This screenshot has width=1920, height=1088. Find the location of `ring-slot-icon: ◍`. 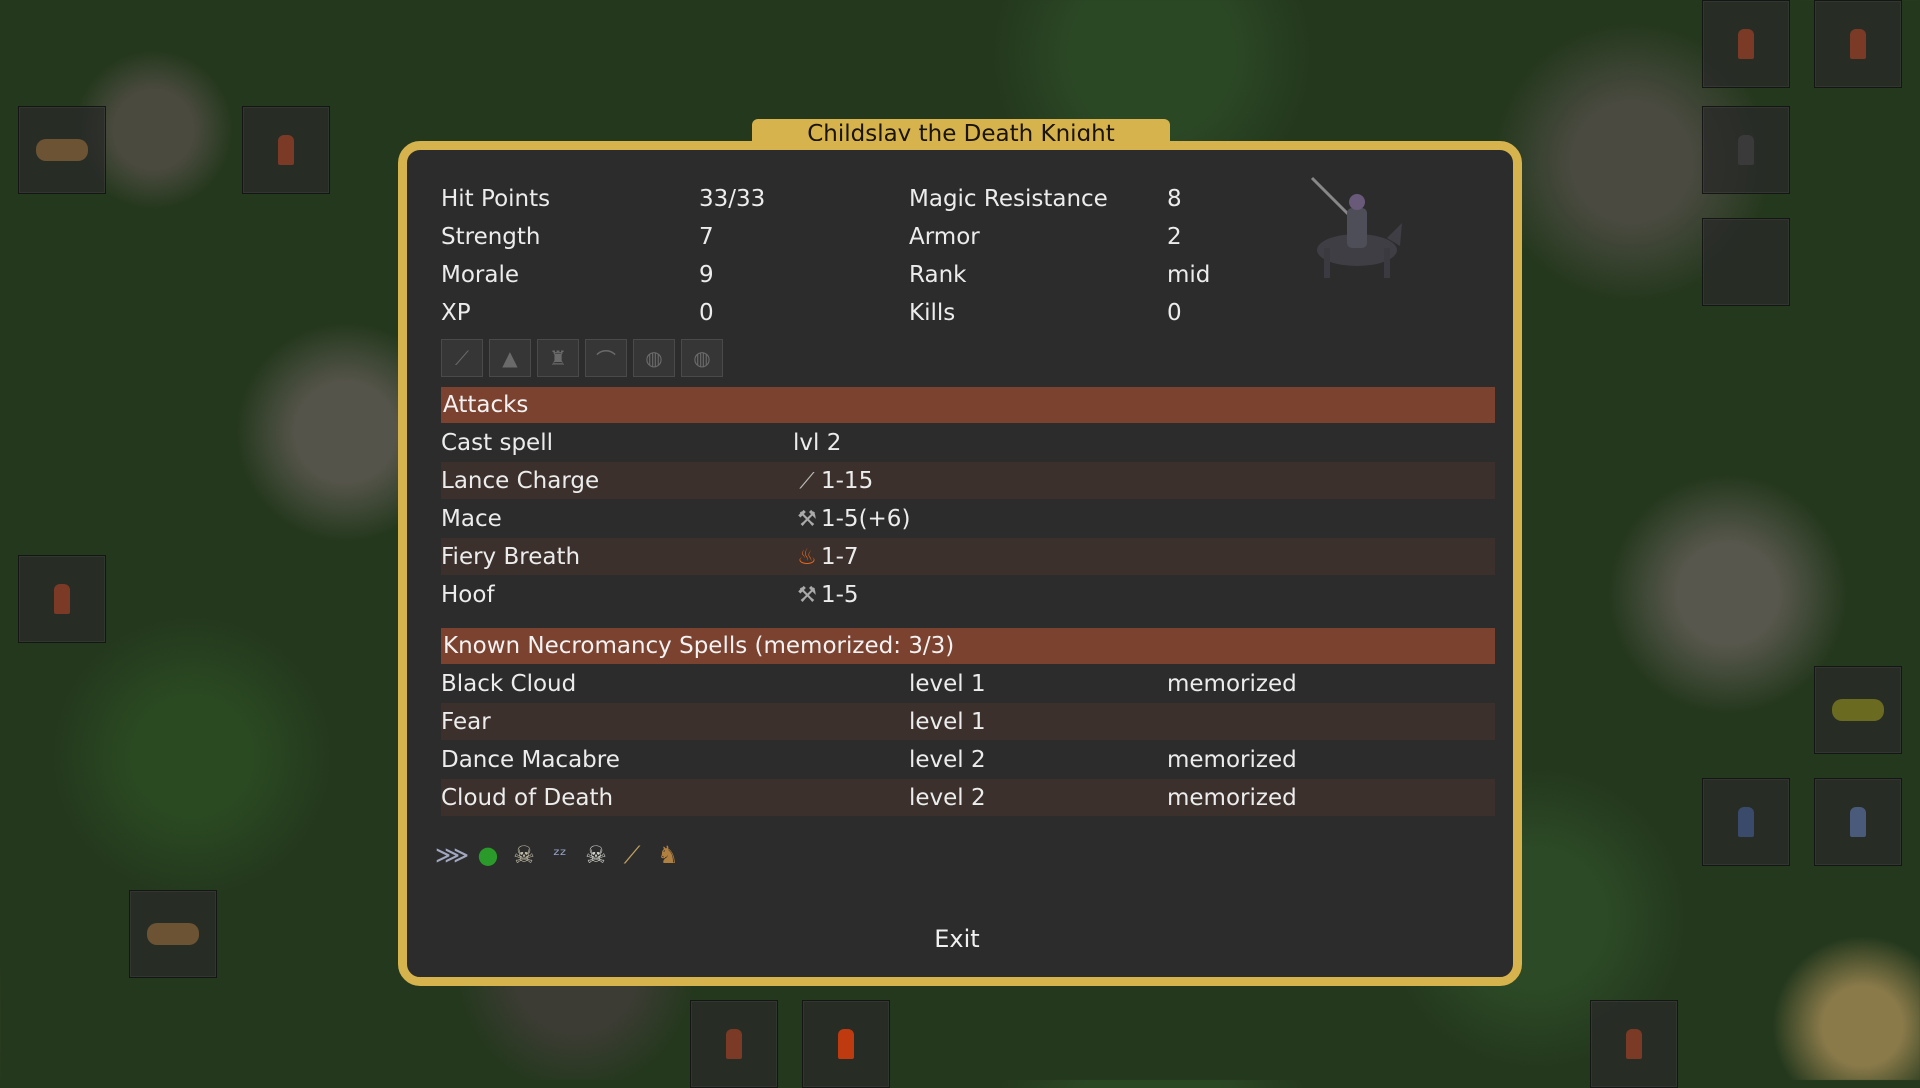

ring-slot-icon: ◍ is located at coordinates (654, 358).